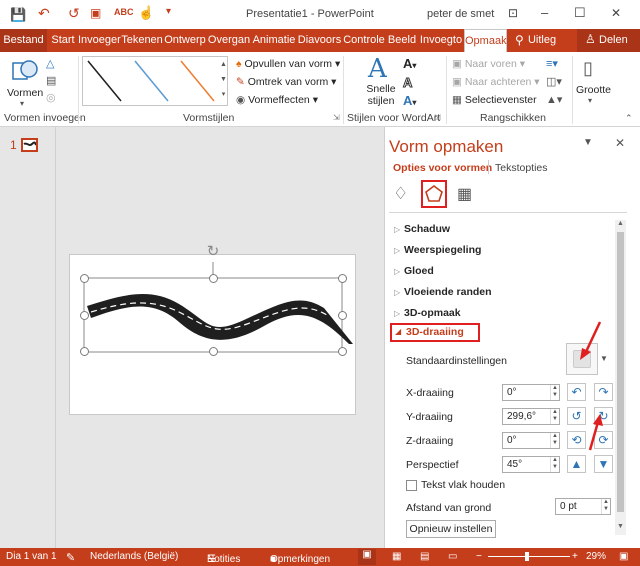  I want to click on spelling-icon: ABC, so click(124, 12).